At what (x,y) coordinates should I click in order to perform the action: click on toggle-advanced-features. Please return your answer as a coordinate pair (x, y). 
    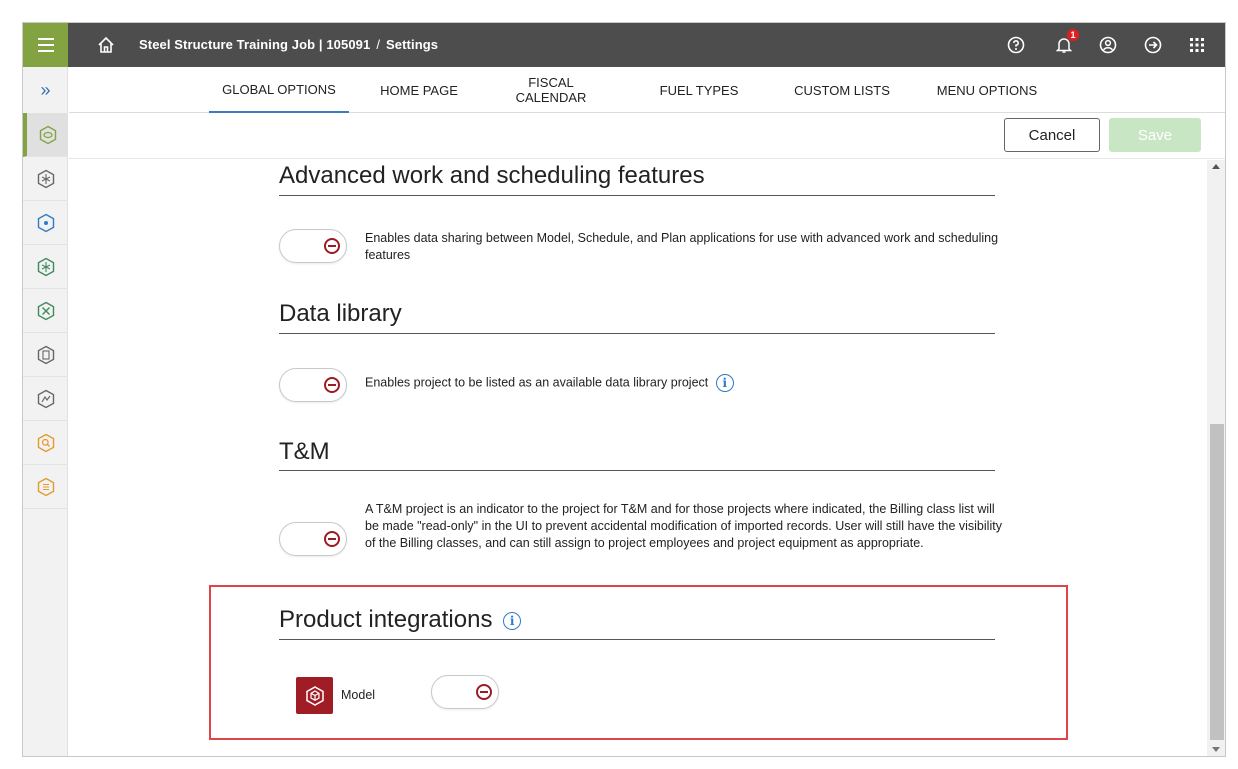
    Looking at the image, I should click on (313, 246).